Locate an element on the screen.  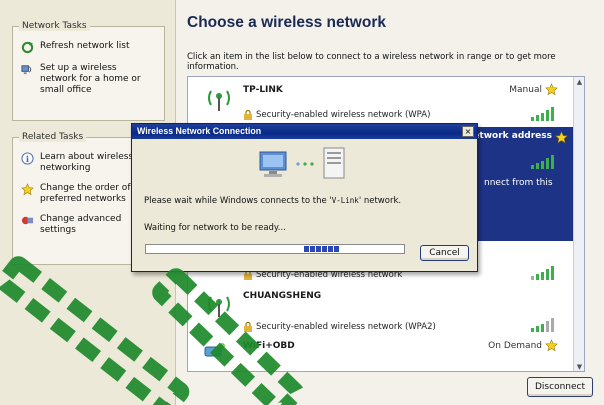
svg-text: i is located at coordinates (27, 159).